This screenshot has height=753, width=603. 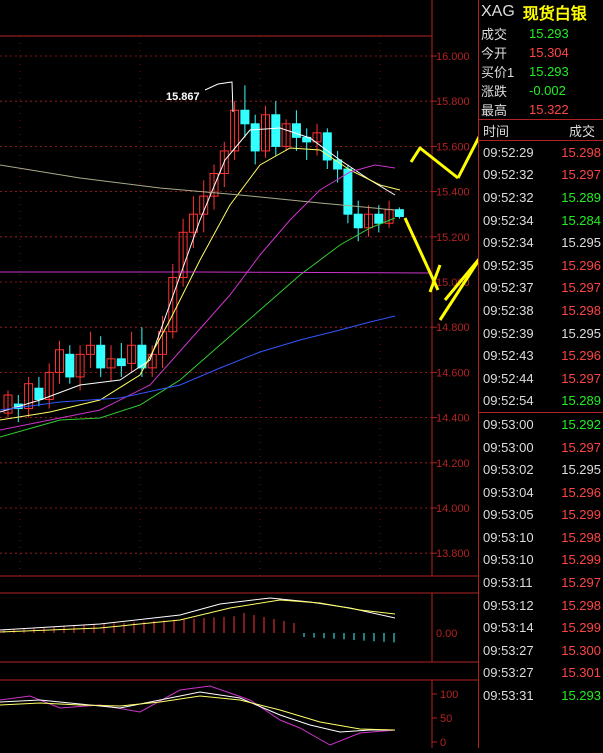 I want to click on tick-row: 09:53:00 15.297, so click(x=541, y=447).